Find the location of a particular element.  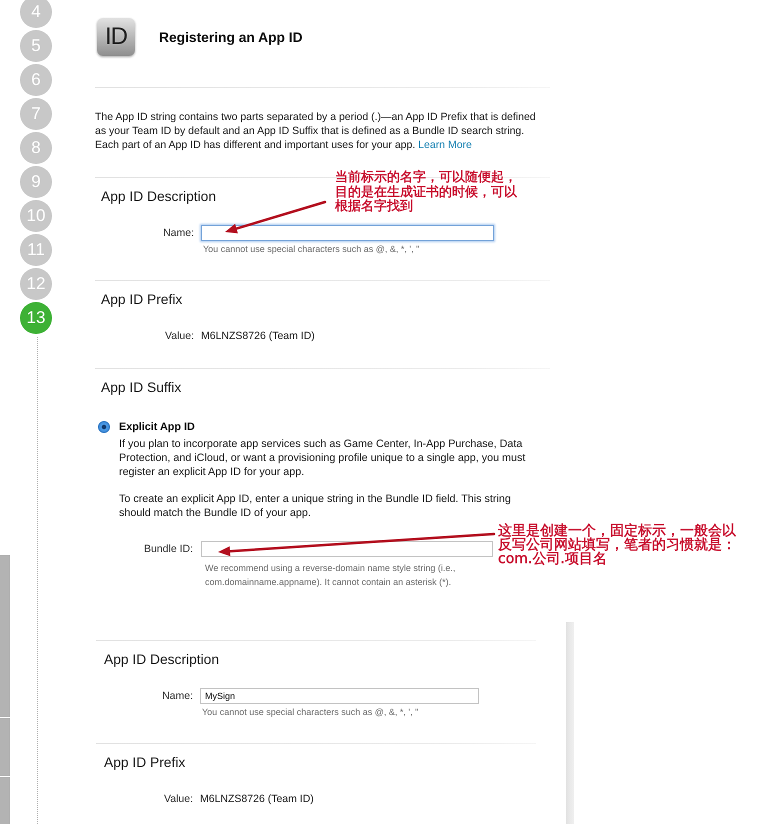

page-title: Registering an App ID is located at coordinates (231, 37).